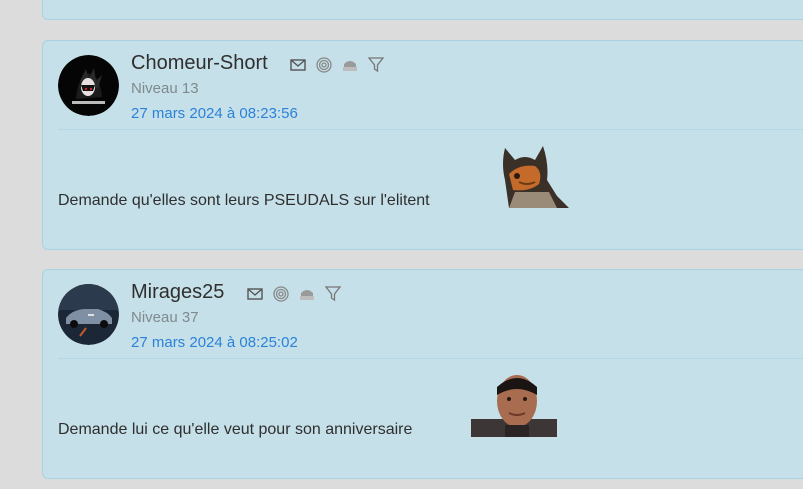  I want to click on owl-sticker, so click(536, 177).